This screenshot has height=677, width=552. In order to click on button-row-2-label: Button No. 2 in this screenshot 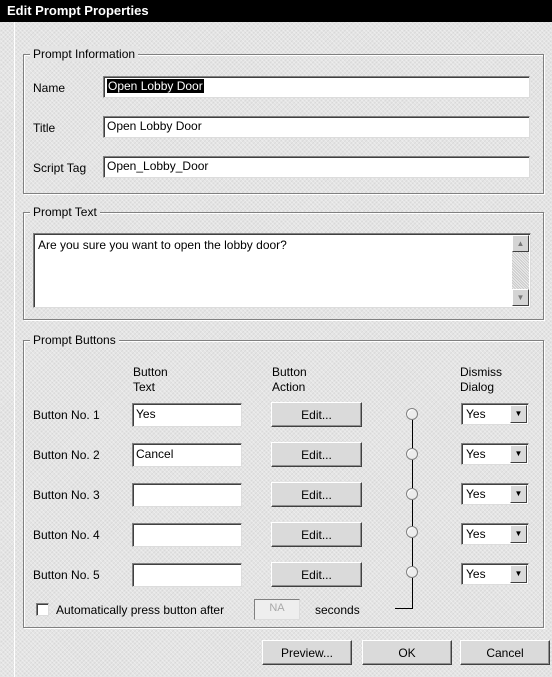, I will do `click(66, 455)`.